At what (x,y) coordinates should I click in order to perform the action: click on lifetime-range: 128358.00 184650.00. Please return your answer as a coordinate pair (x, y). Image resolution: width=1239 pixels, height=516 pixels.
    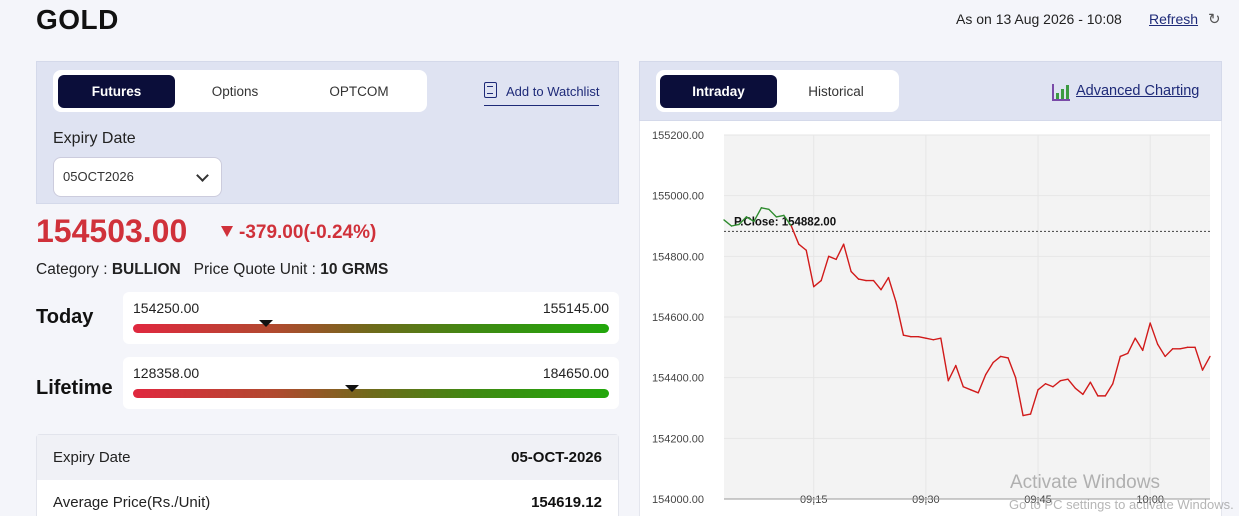
    Looking at the image, I should click on (371, 383).